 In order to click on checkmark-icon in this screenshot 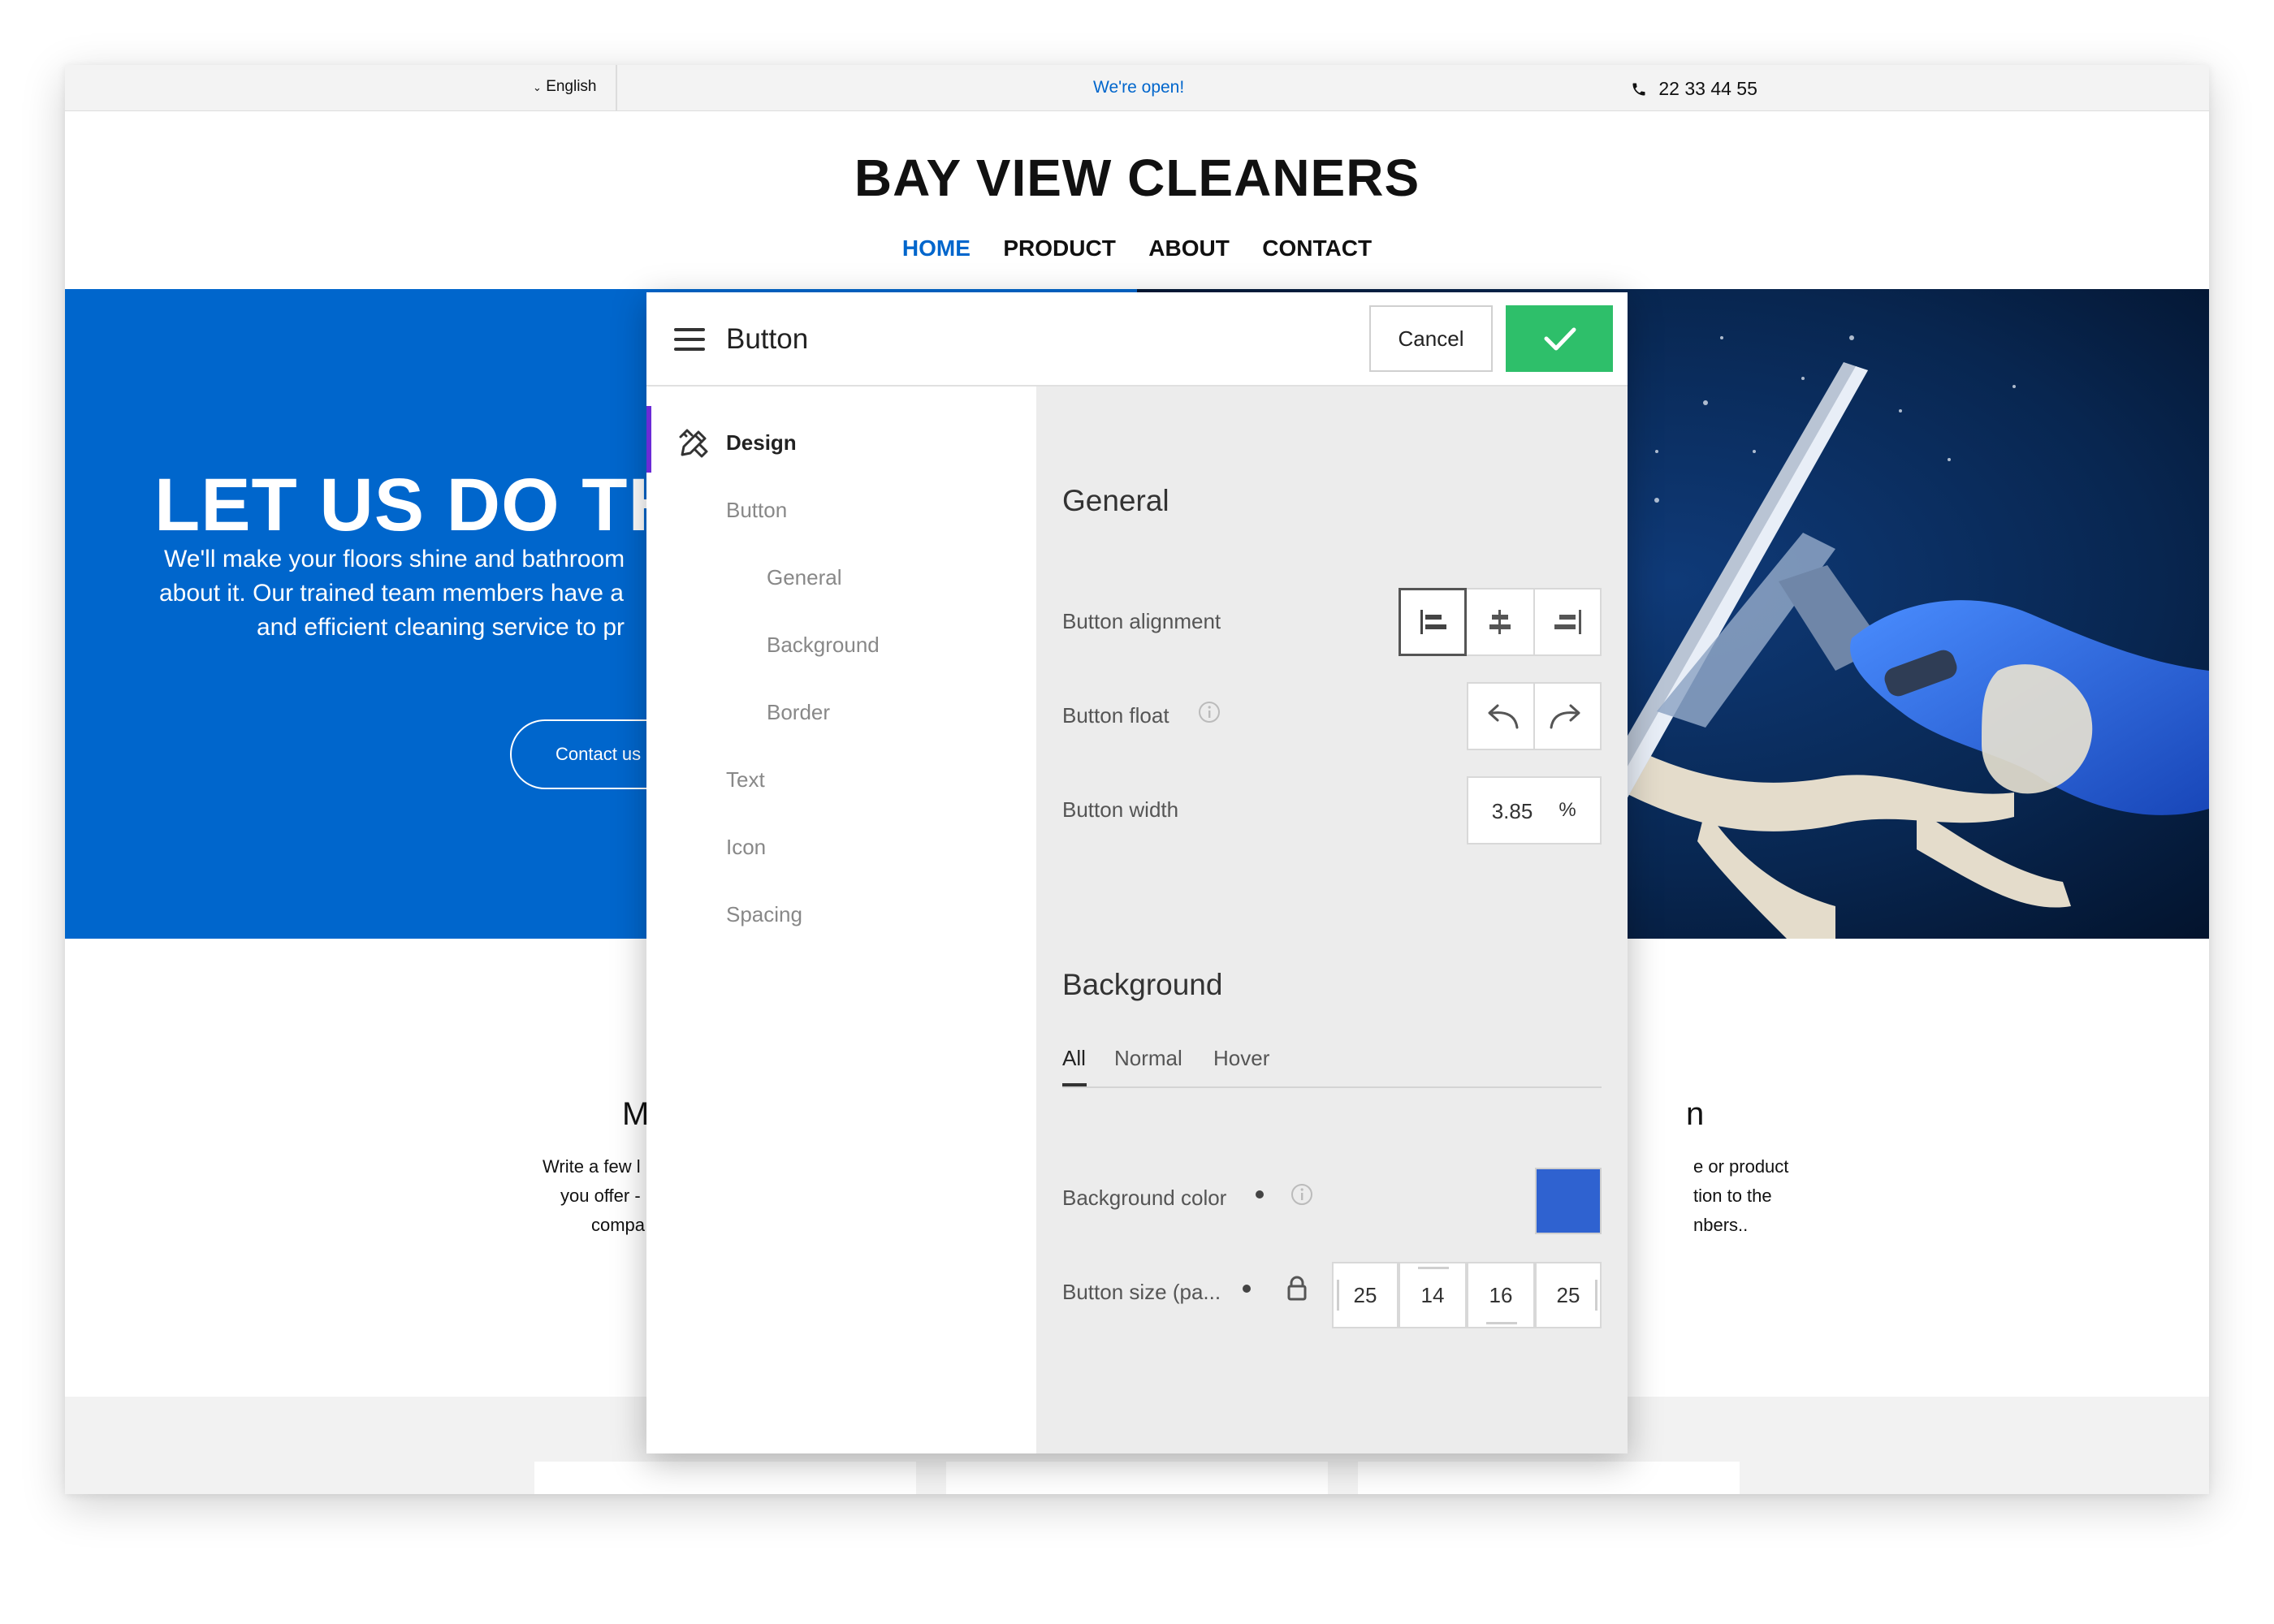, I will do `click(1560, 339)`.